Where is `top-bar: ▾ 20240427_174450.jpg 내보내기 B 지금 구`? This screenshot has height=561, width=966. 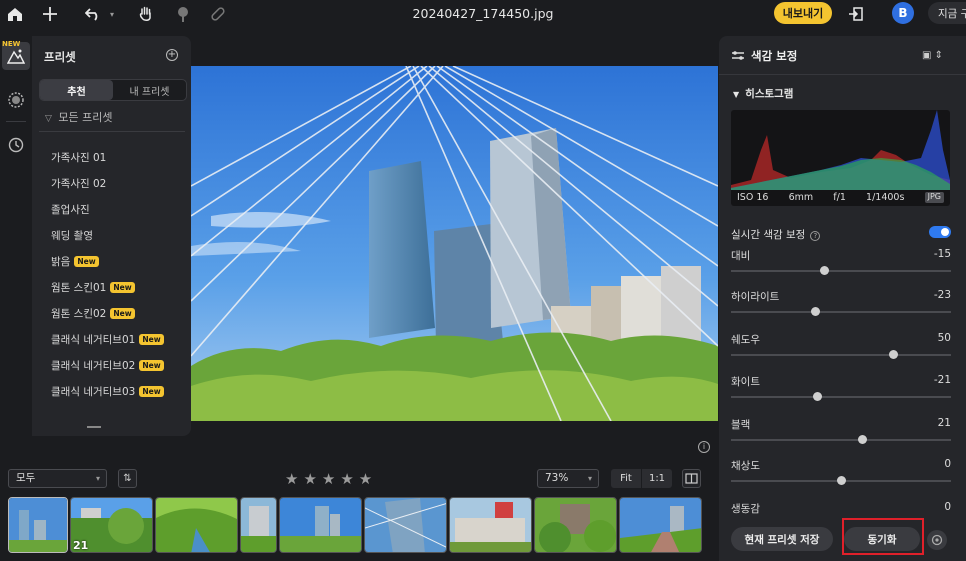 top-bar: ▾ 20240427_174450.jpg 내보내기 B 지금 구 is located at coordinates (483, 14).